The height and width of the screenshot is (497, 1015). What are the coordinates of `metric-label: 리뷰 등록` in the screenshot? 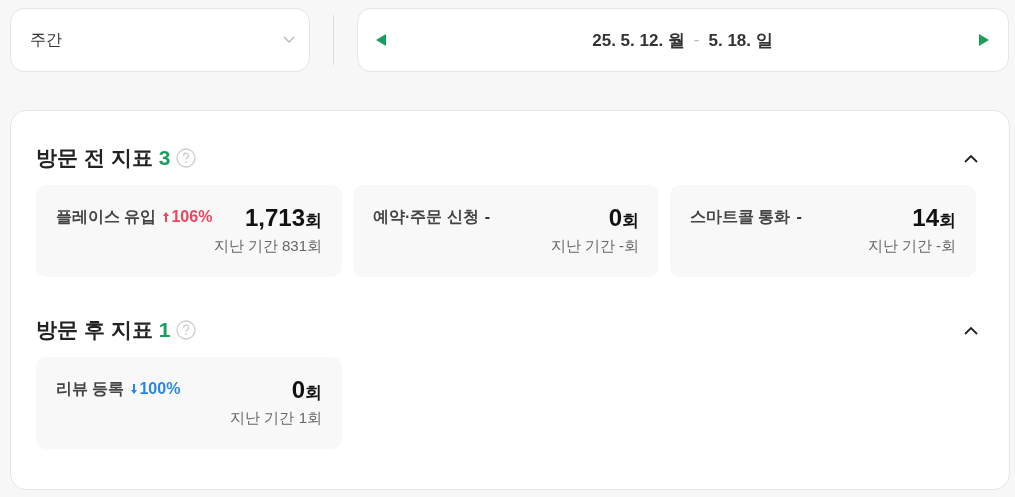 It's located at (90, 388).